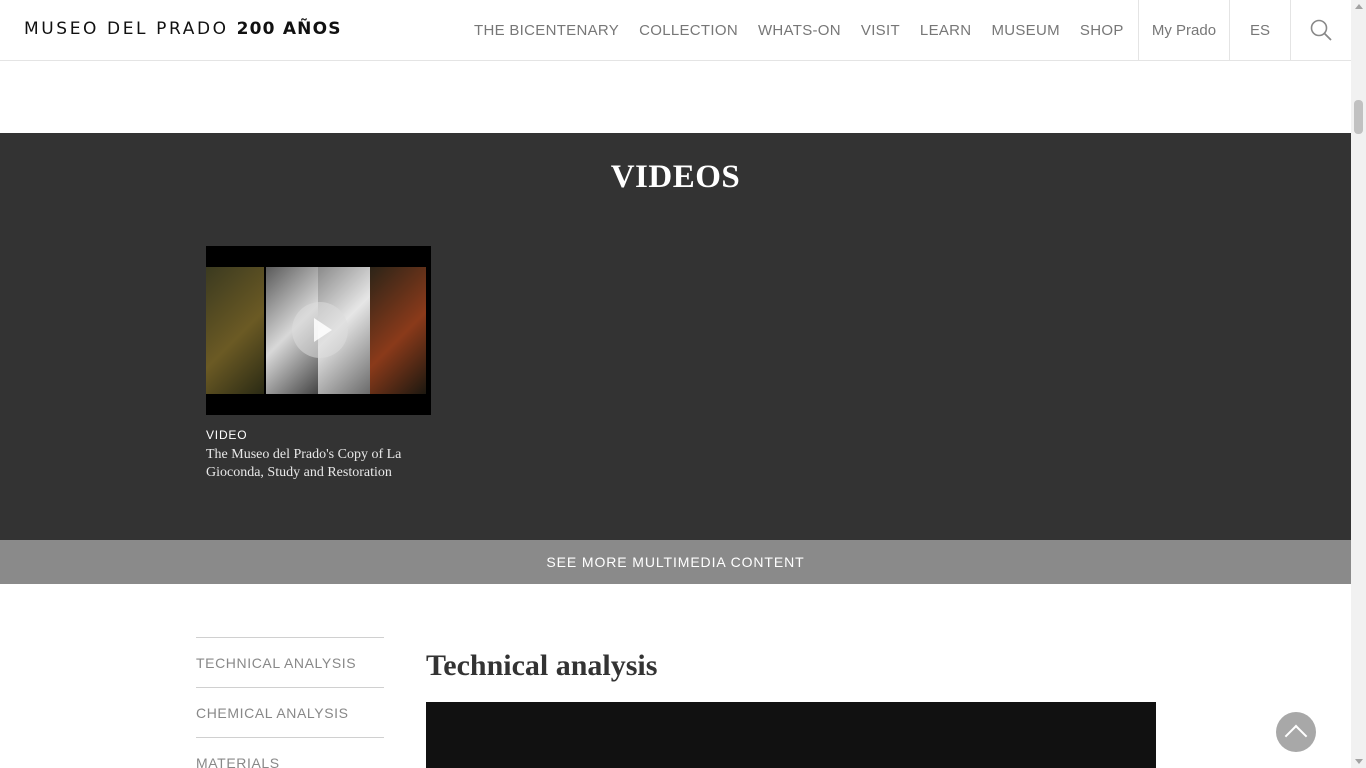 This screenshot has height=768, width=1366. Describe the element at coordinates (1025, 30) in the screenshot. I see `nav-museum: MUSEUM` at that location.